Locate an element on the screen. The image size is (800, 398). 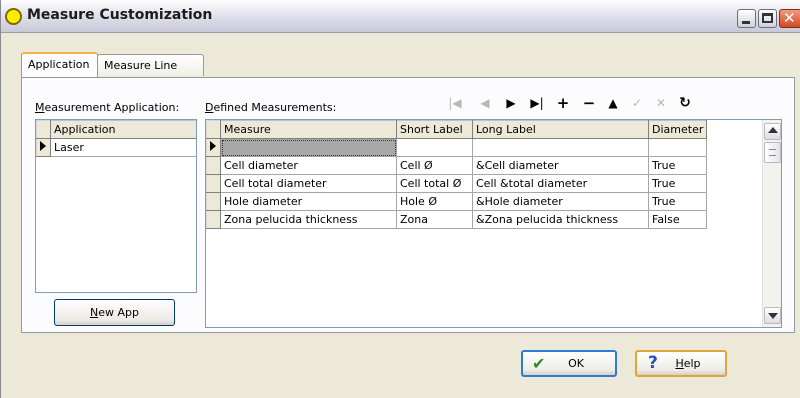
button-accelerator: N is located at coordinates (94, 312).